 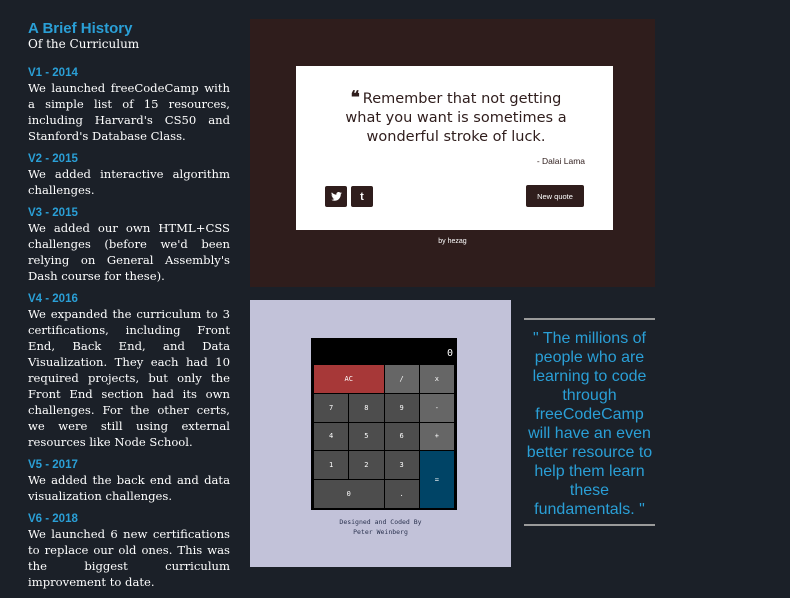 What do you see at coordinates (401, 465) in the screenshot?
I see `three-button: 3` at bounding box center [401, 465].